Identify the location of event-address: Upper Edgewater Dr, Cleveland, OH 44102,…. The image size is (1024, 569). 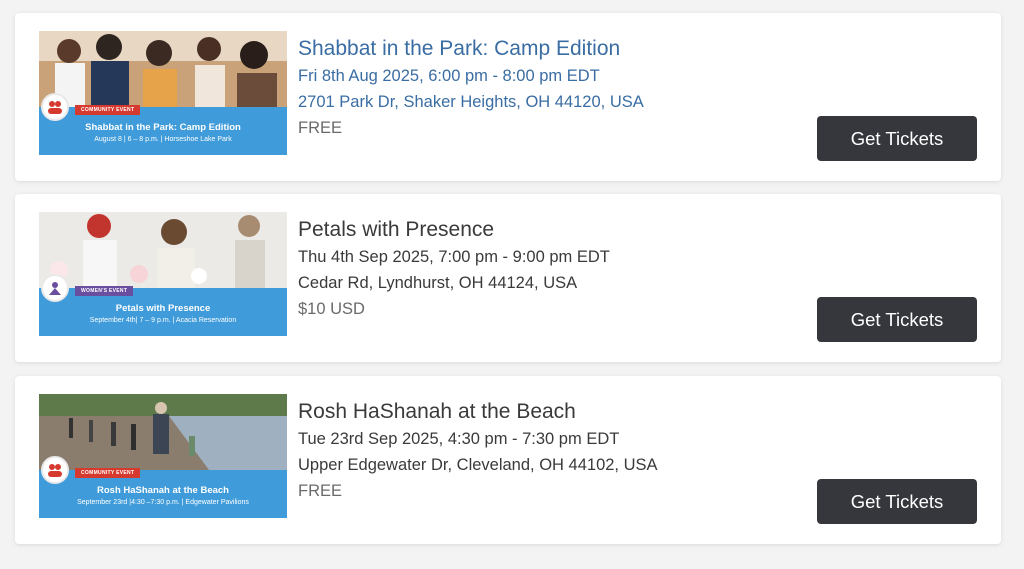
(478, 465).